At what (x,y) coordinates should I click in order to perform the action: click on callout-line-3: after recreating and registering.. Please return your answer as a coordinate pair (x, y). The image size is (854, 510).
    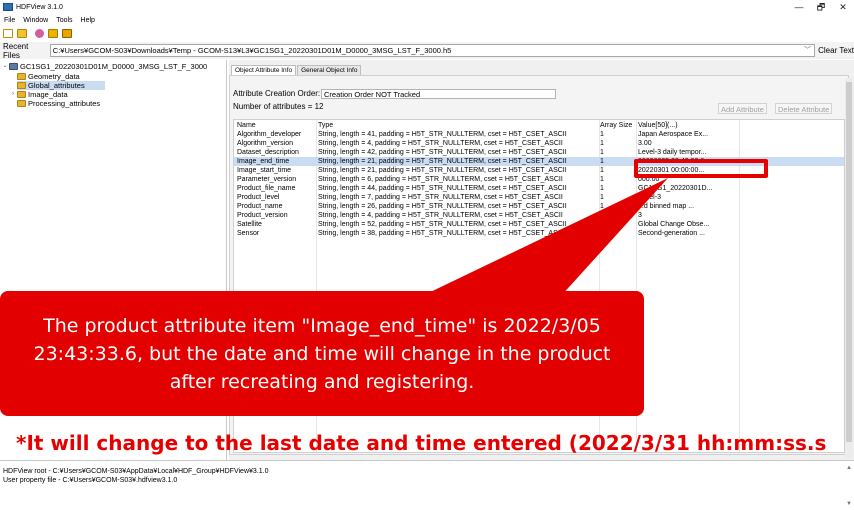
    Looking at the image, I should click on (322, 381).